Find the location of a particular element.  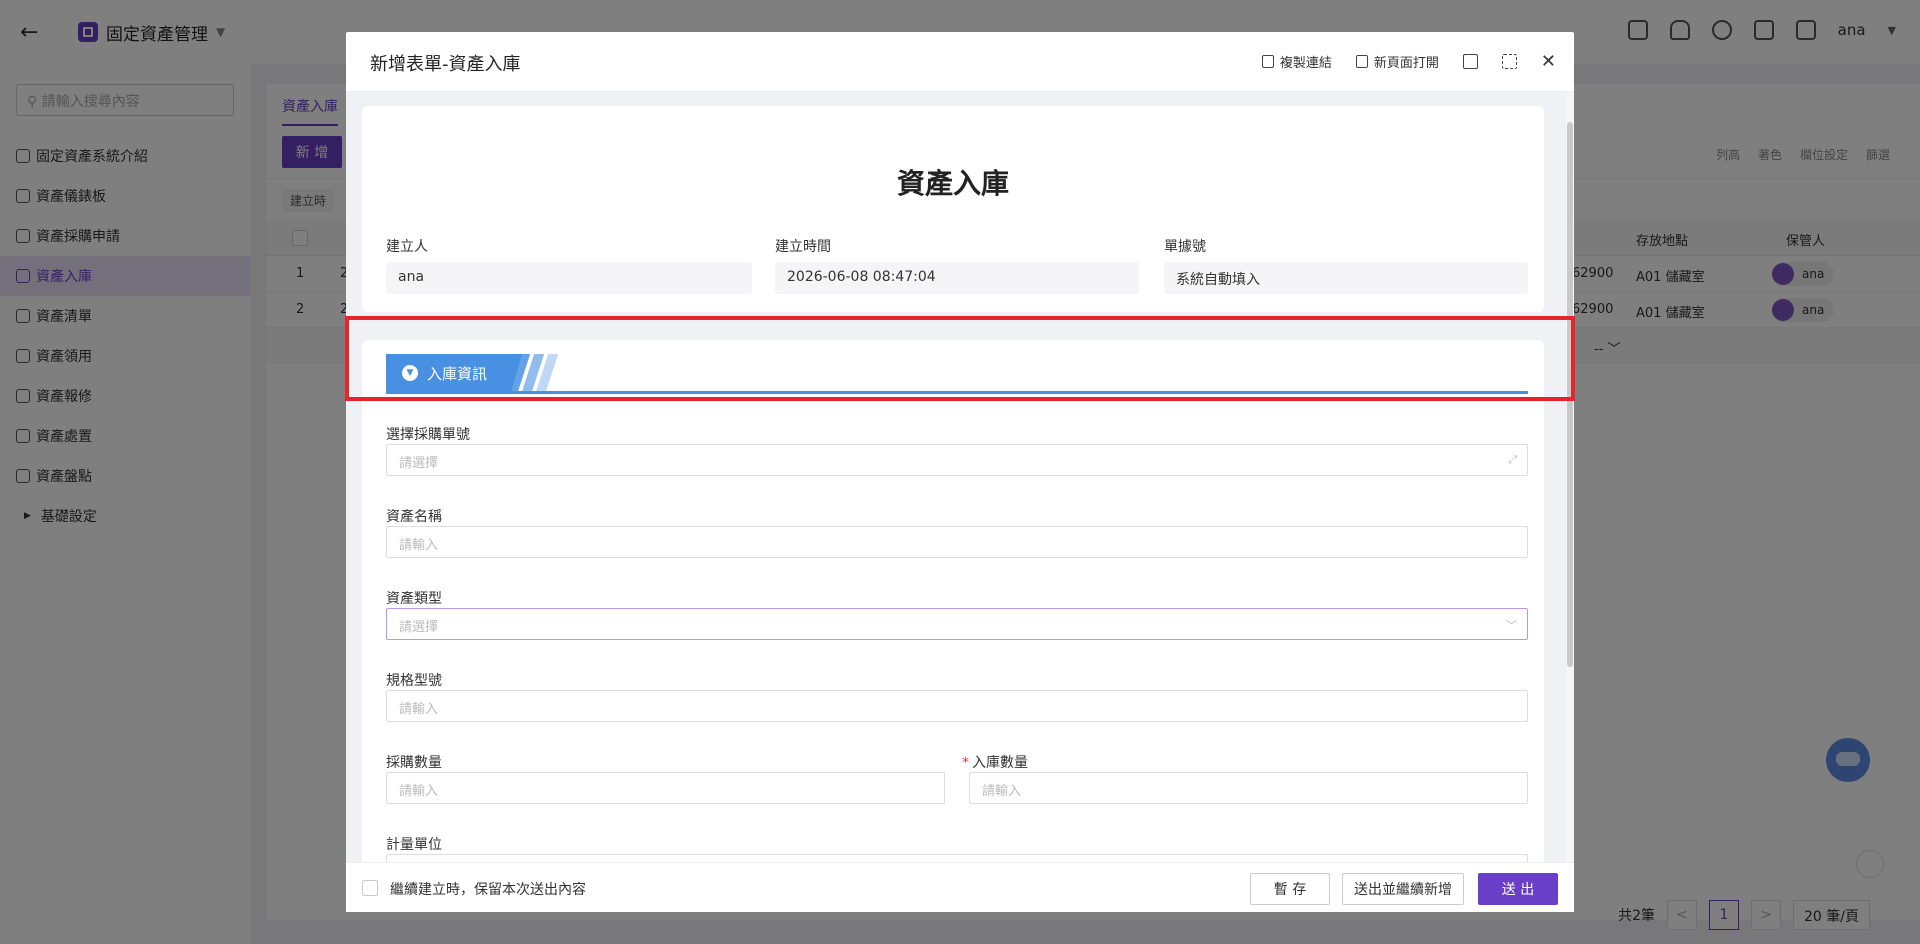

sidebar-panel-icon is located at coordinates (1470, 61).